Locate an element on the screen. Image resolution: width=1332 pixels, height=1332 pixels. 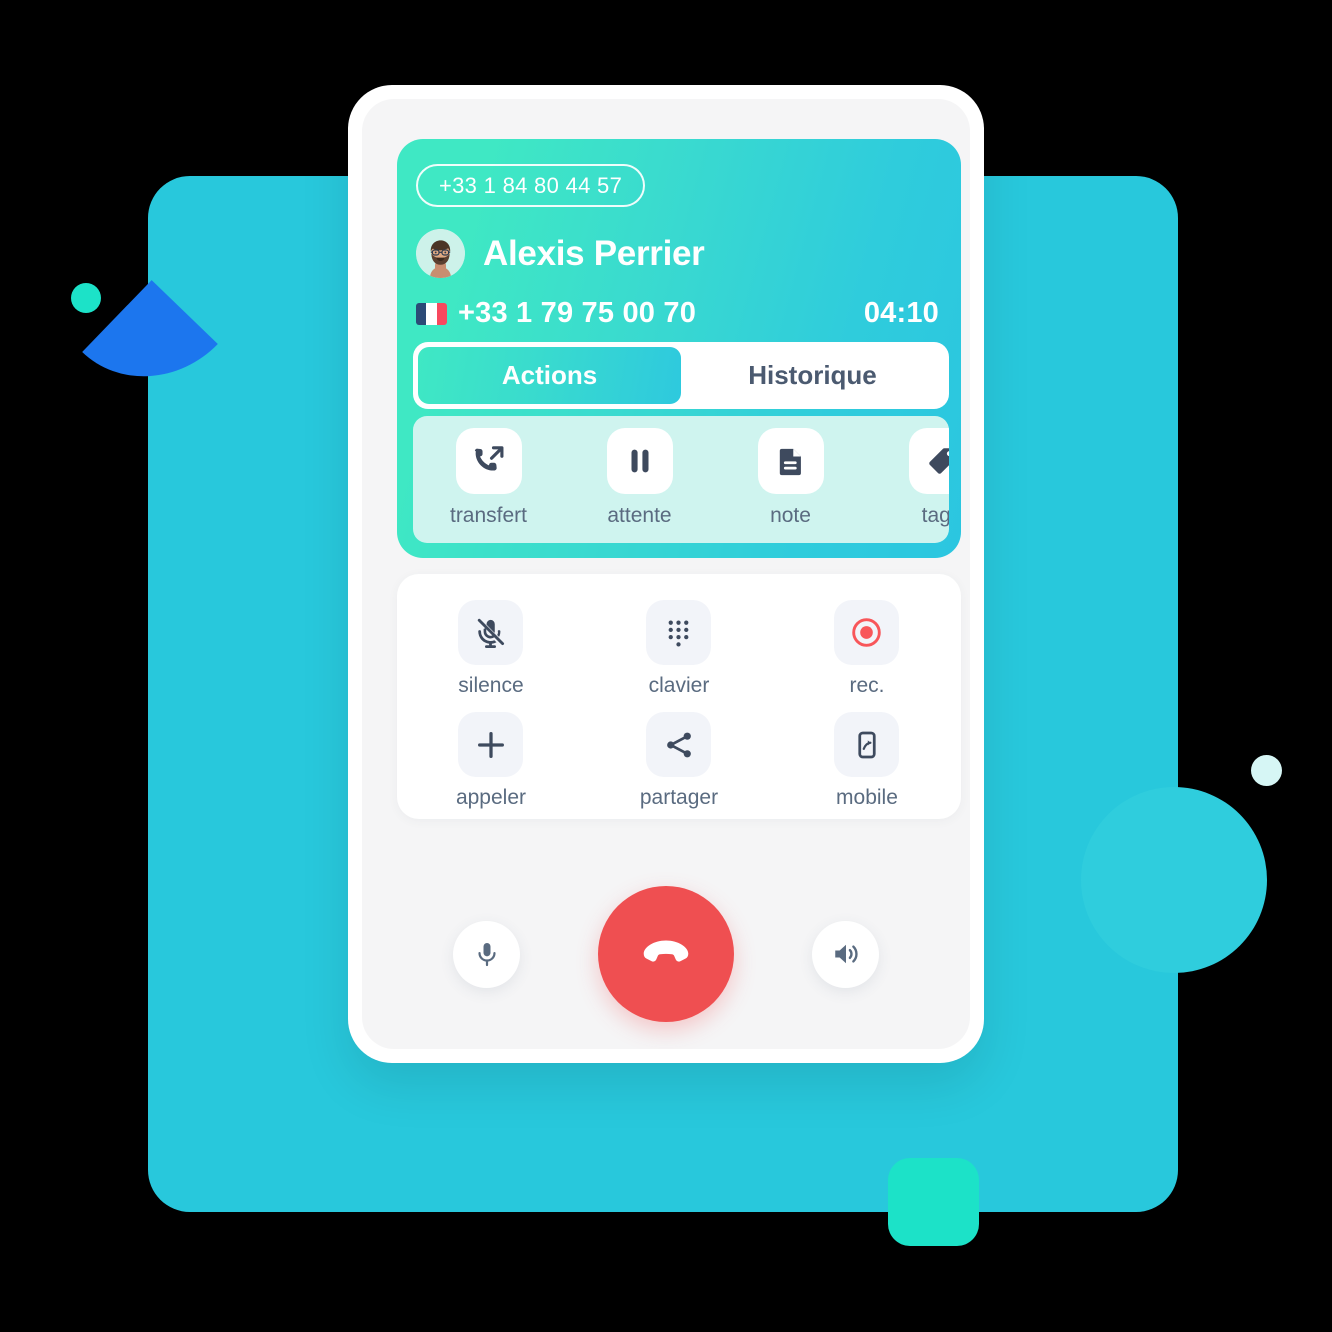
line-number-text: +33 1 84 80 44 57 is located at coordinates (531, 185).